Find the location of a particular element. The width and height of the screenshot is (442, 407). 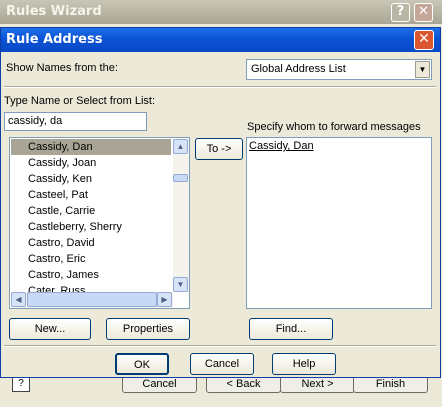

to-button: To -> is located at coordinates (219, 149).